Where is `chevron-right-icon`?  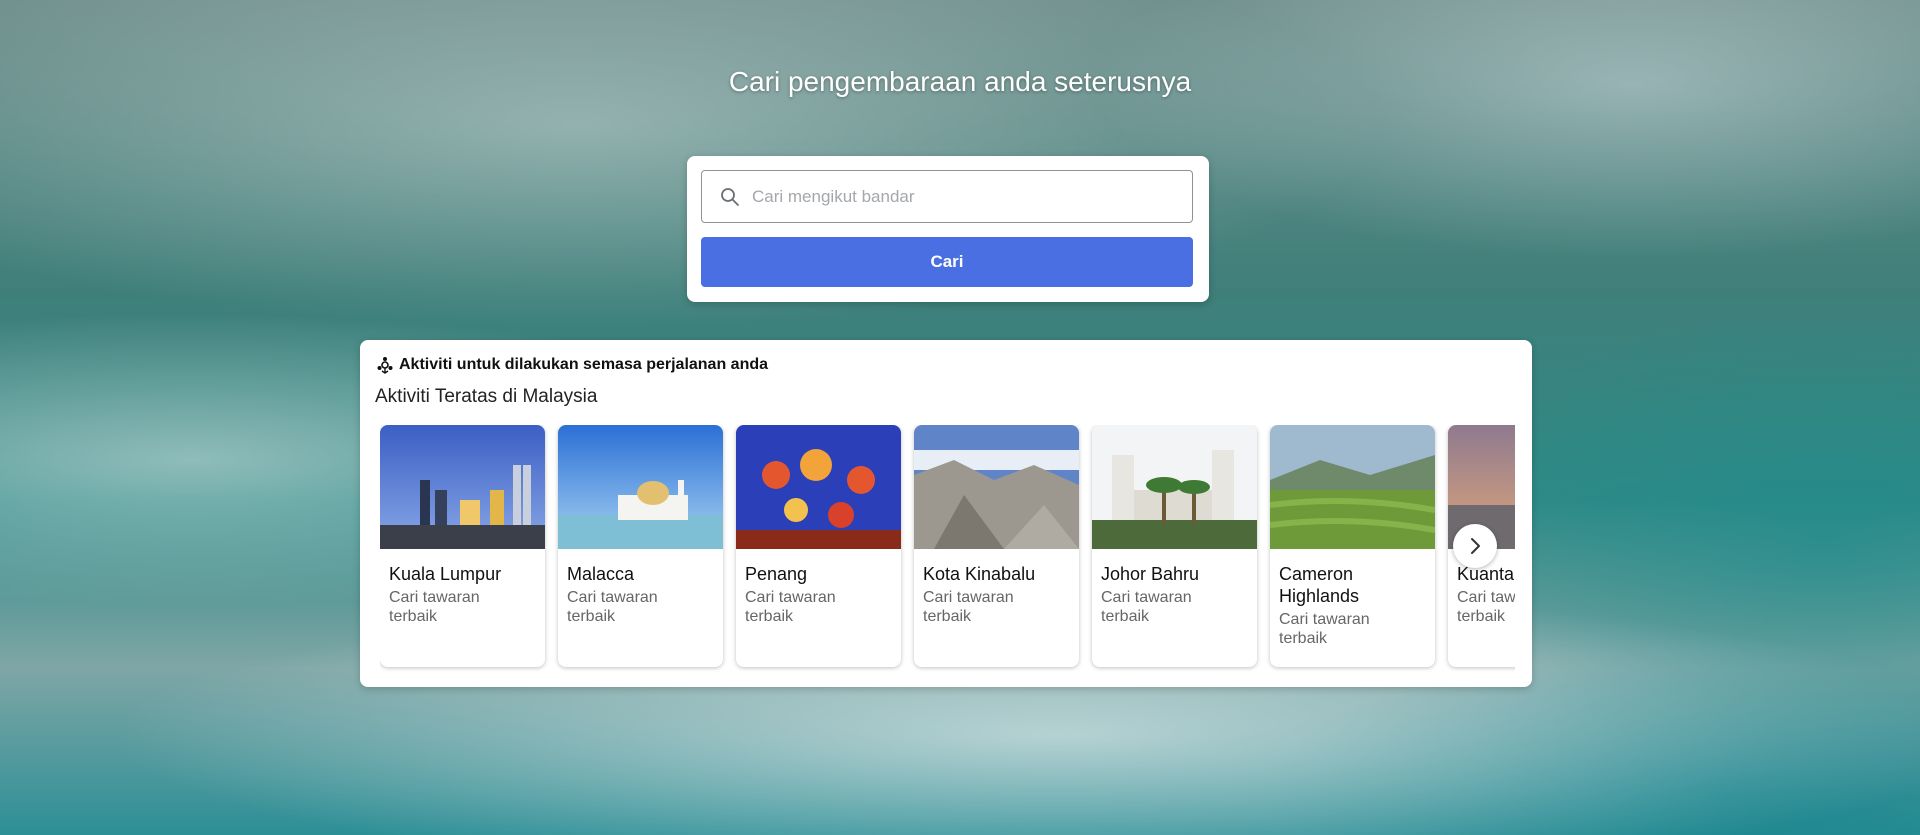 chevron-right-icon is located at coordinates (1475, 546).